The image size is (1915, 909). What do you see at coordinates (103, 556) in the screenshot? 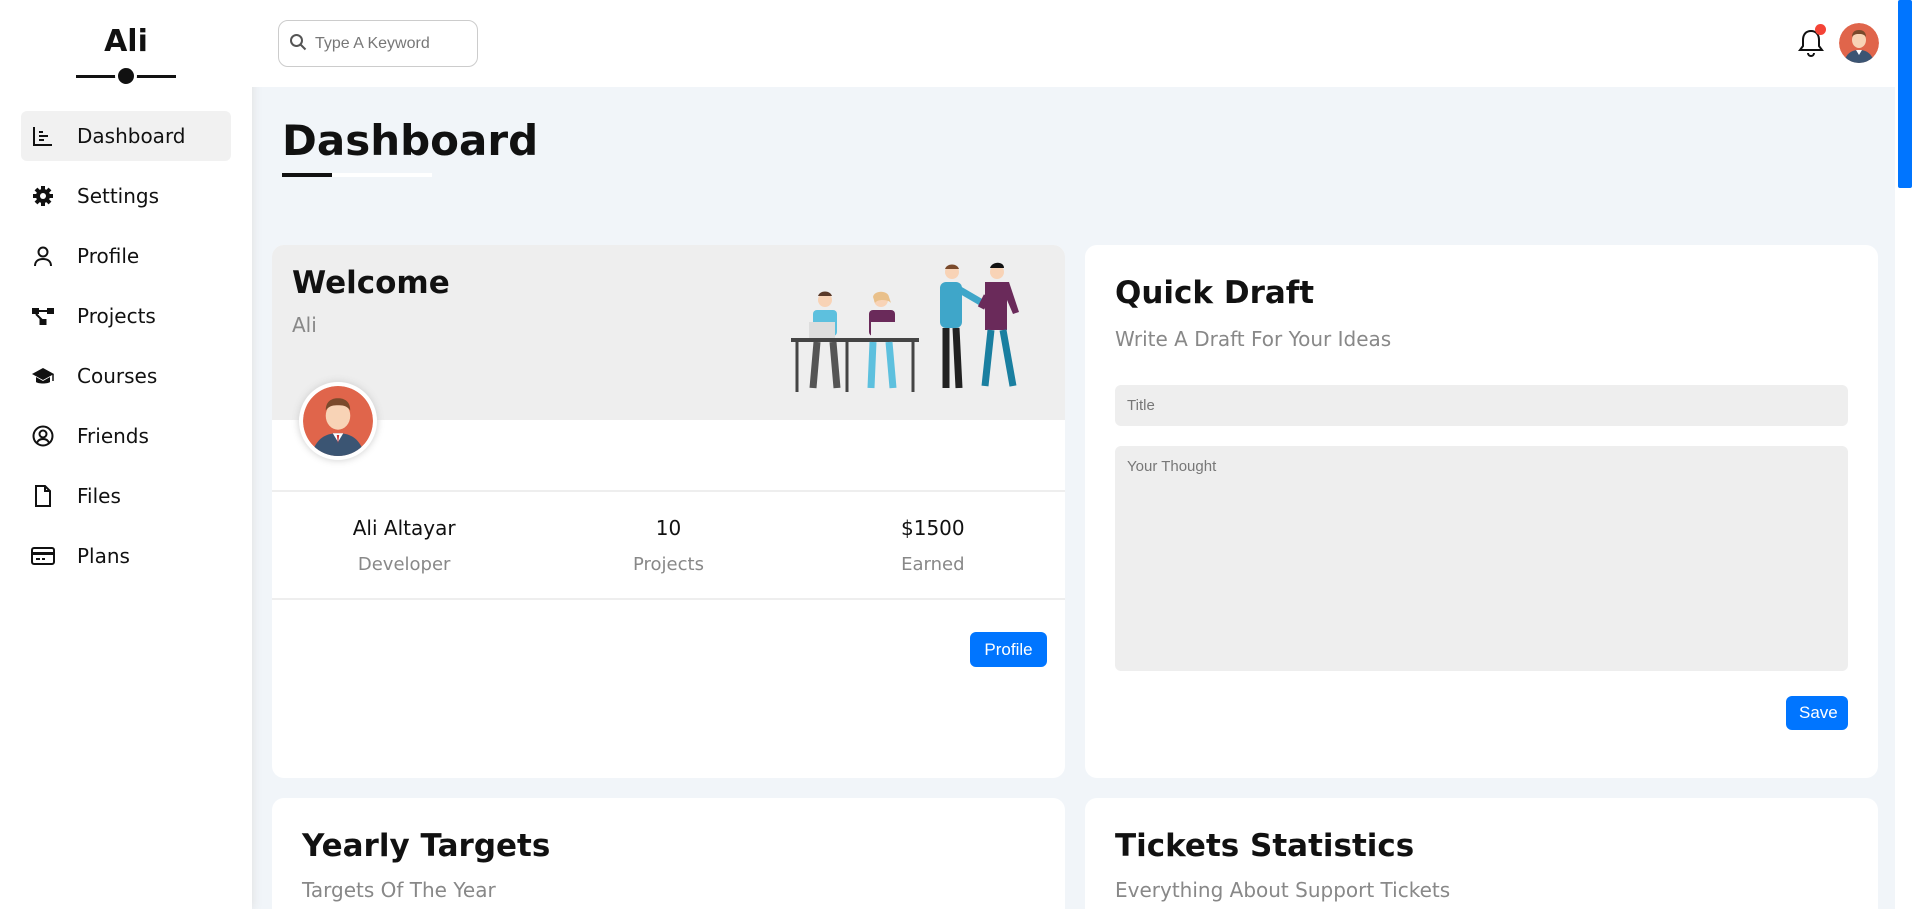
I see `sidebar-item-label: Plans` at bounding box center [103, 556].